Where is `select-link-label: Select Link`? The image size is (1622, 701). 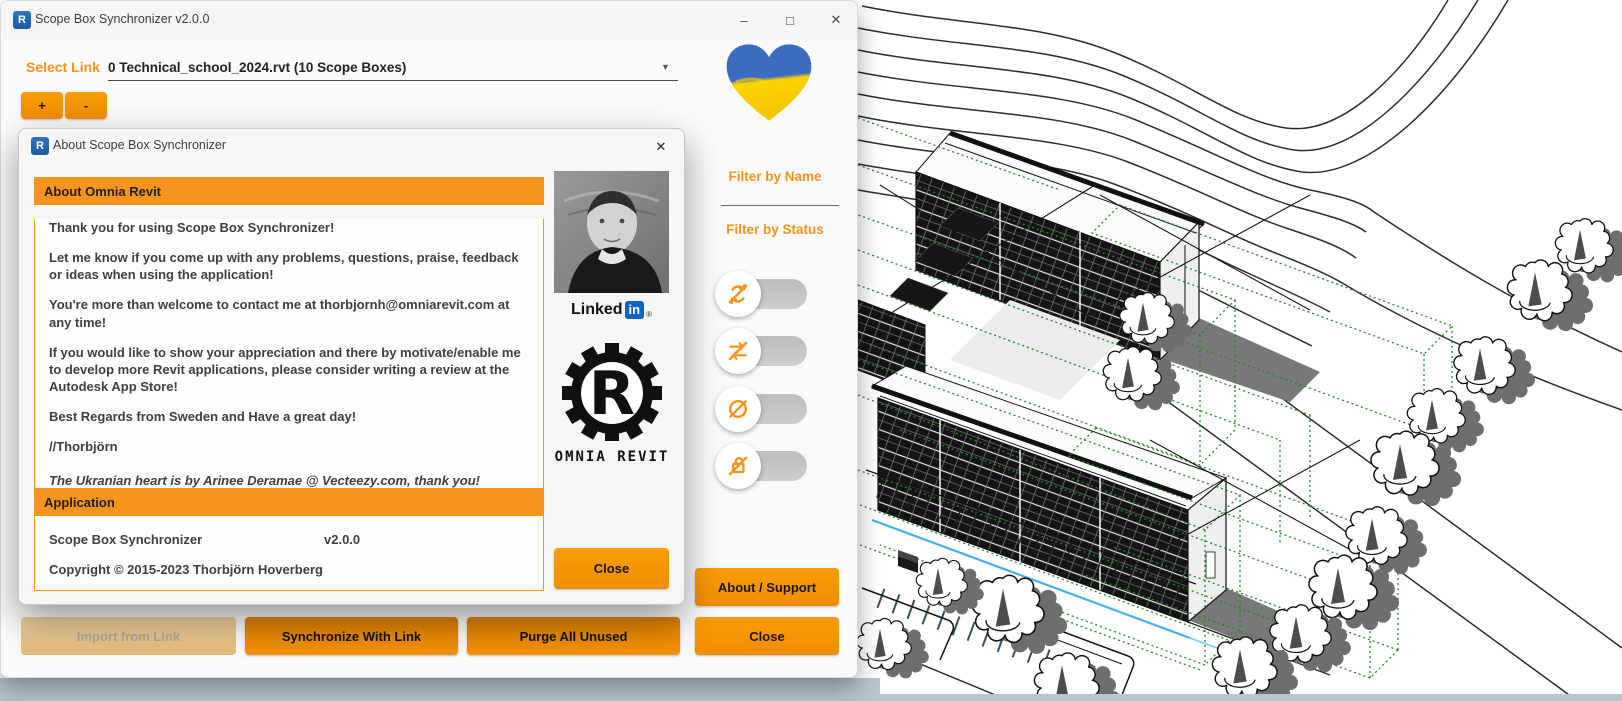
select-link-label: Select Link is located at coordinates (63, 67).